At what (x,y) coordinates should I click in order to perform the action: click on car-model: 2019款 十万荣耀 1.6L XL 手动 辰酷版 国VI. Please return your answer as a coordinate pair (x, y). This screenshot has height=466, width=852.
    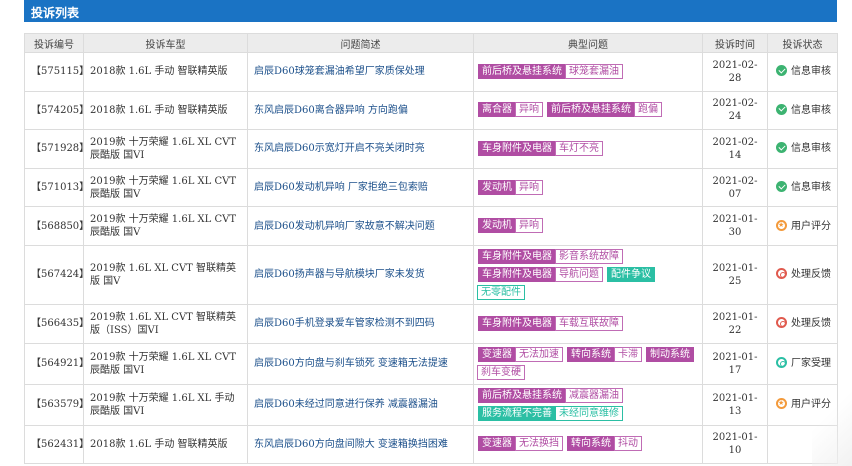
    Looking at the image, I should click on (165, 404).